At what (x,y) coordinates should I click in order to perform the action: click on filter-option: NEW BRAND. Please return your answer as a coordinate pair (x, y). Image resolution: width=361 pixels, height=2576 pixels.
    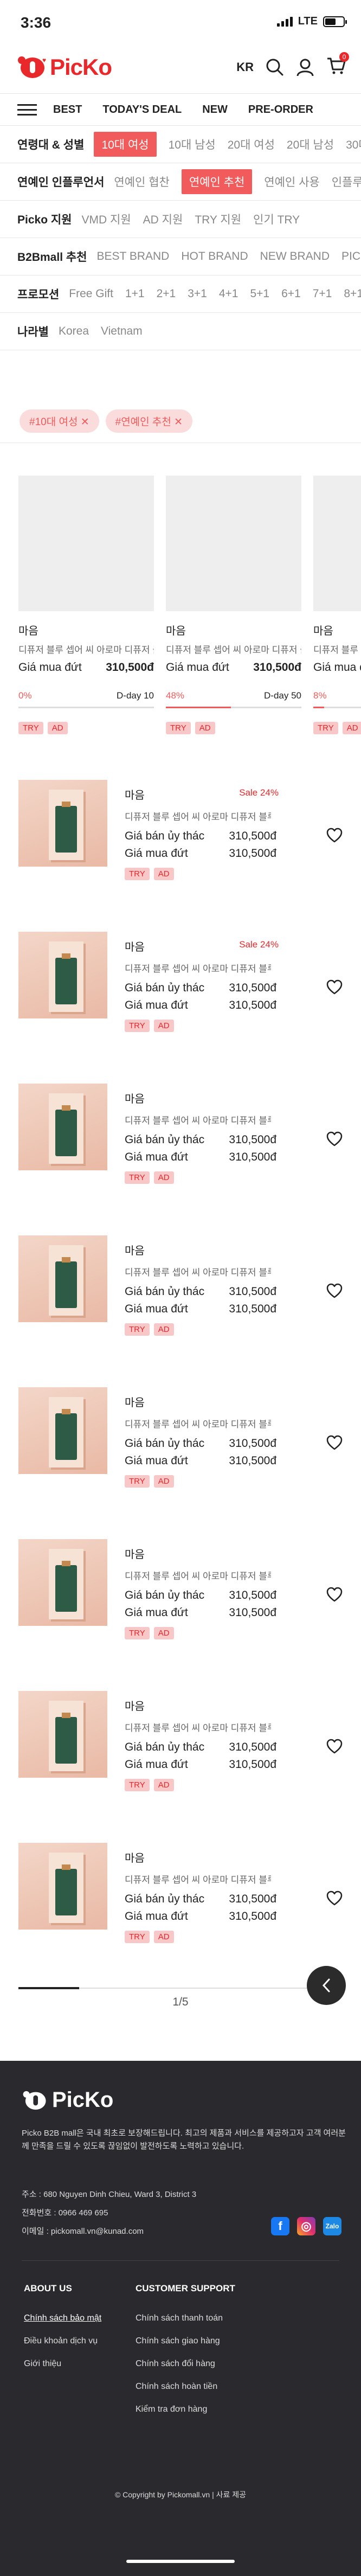
    Looking at the image, I should click on (295, 256).